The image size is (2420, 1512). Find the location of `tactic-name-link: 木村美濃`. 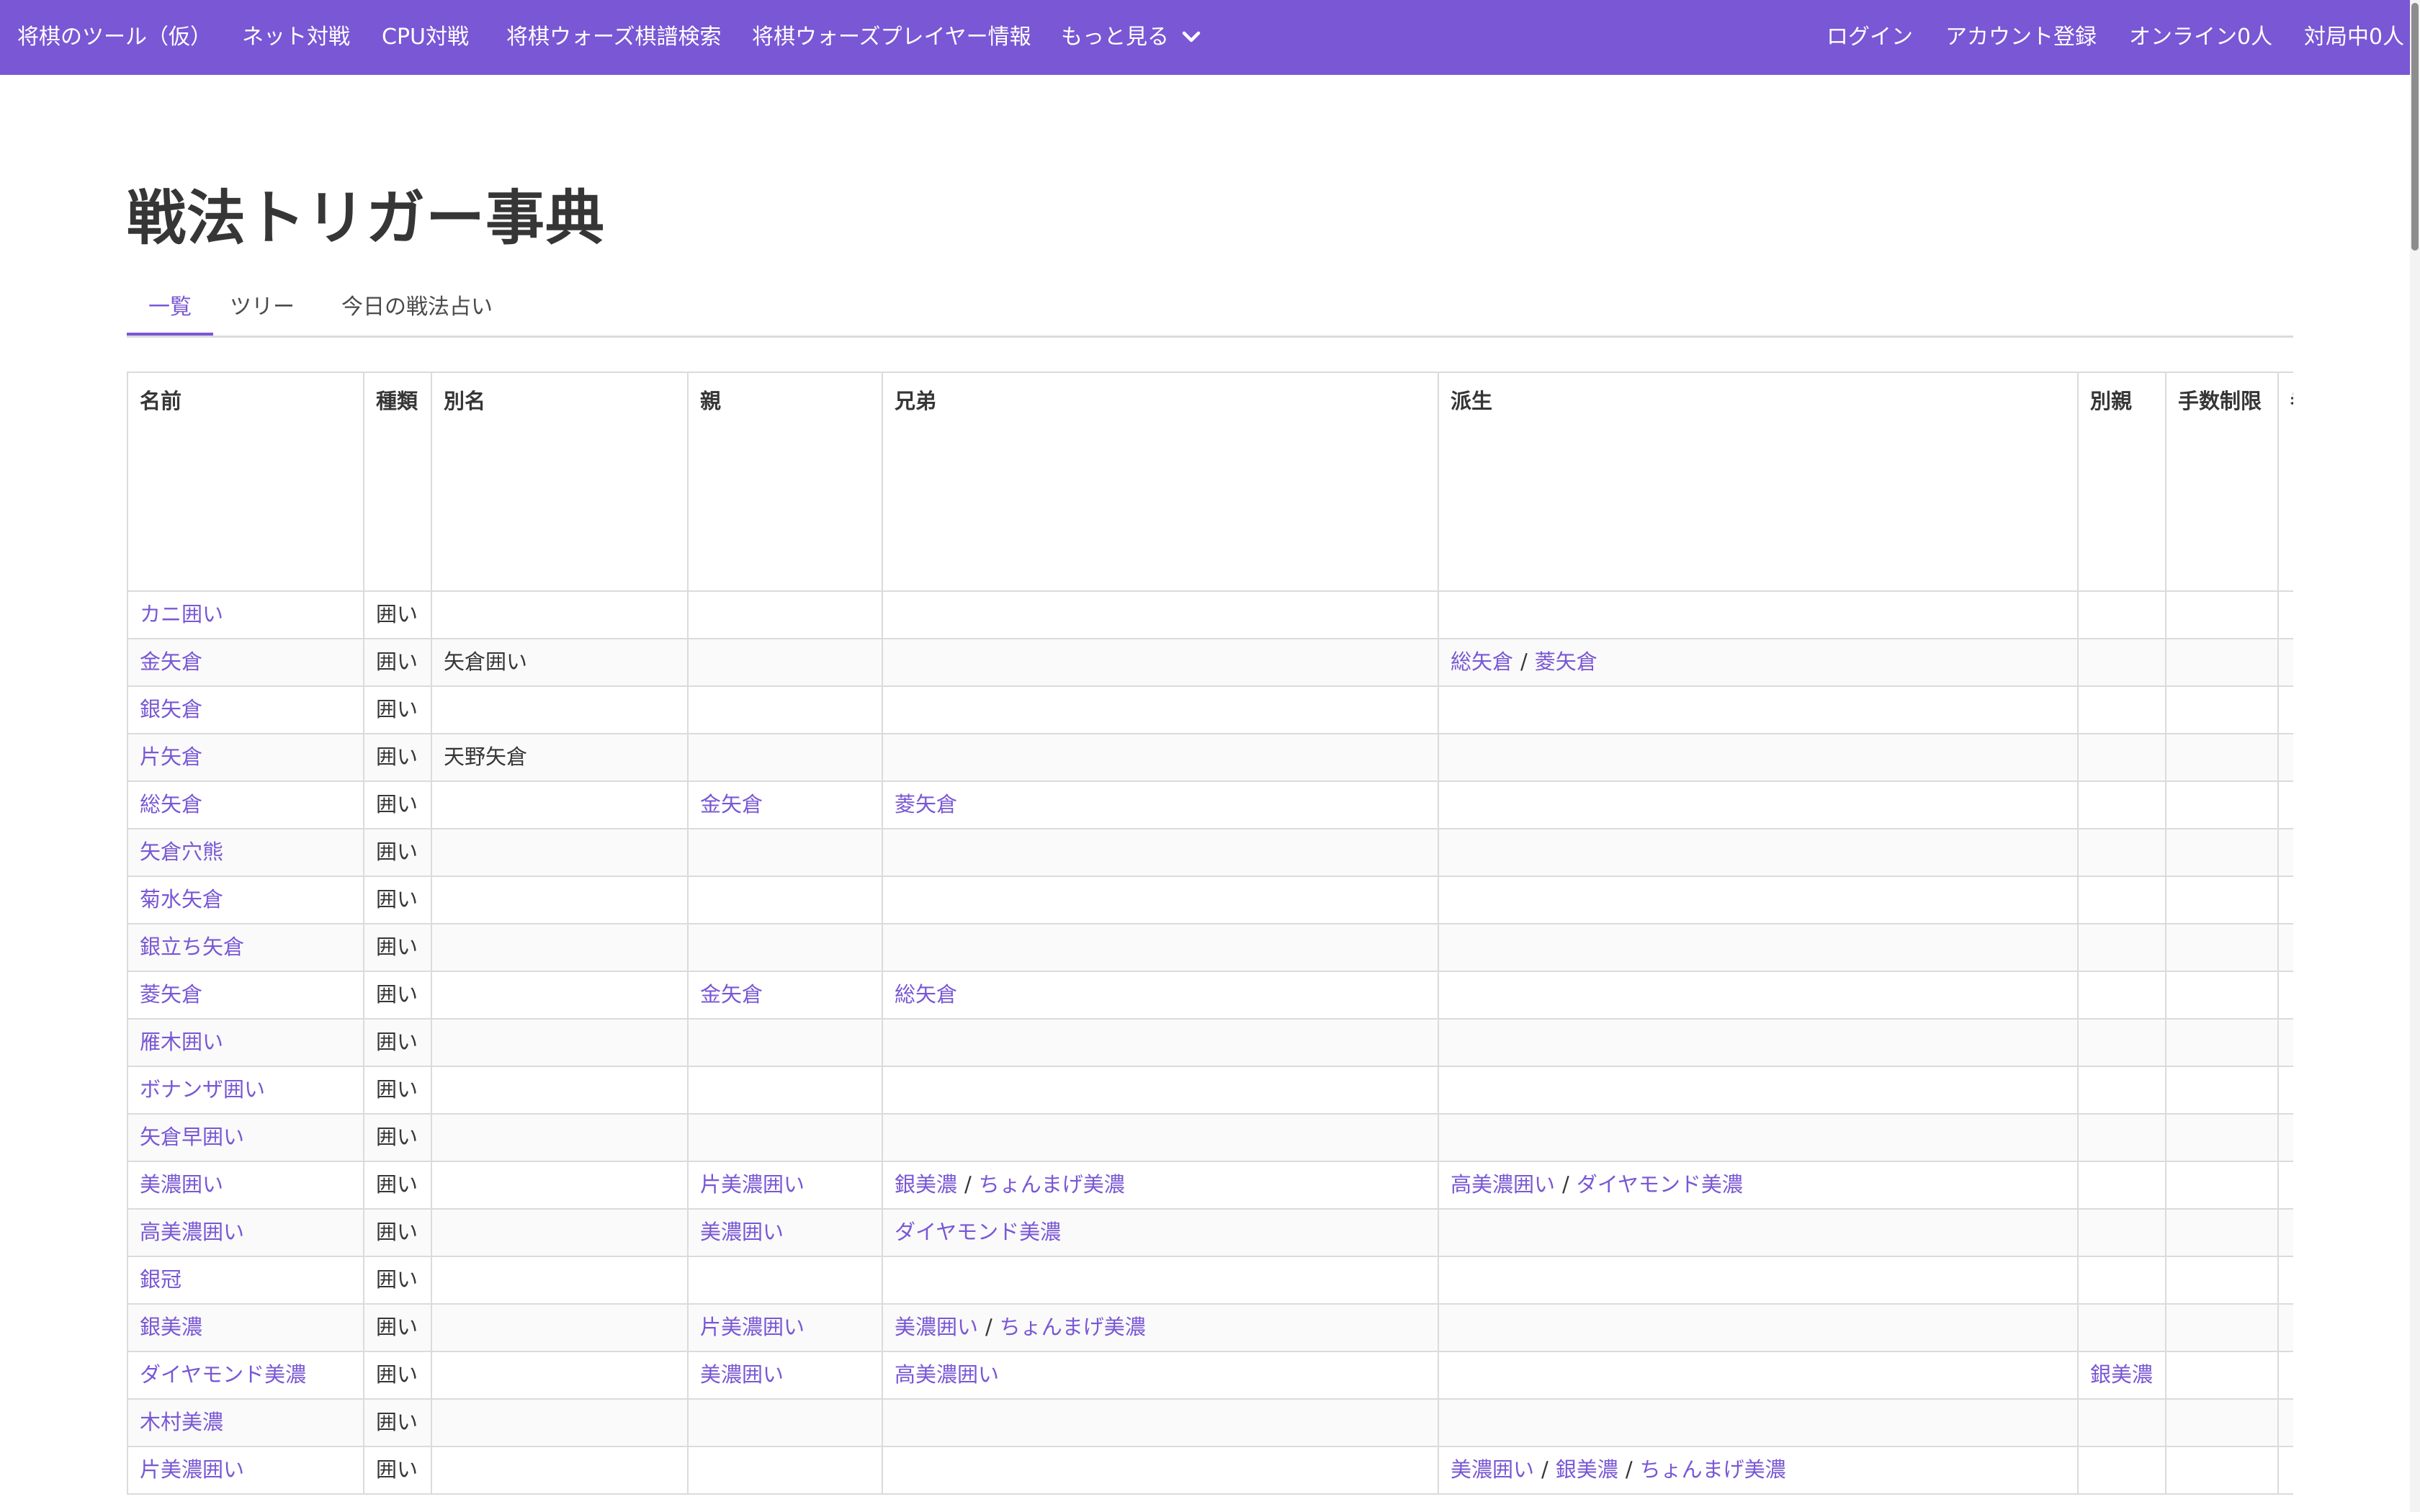

tactic-name-link: 木村美濃 is located at coordinates (181, 1422).